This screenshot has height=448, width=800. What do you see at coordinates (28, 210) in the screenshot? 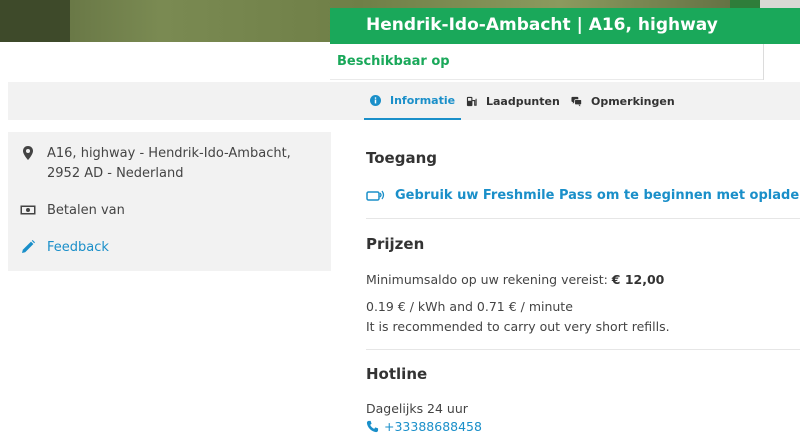
I see `banknote-icon` at bounding box center [28, 210].